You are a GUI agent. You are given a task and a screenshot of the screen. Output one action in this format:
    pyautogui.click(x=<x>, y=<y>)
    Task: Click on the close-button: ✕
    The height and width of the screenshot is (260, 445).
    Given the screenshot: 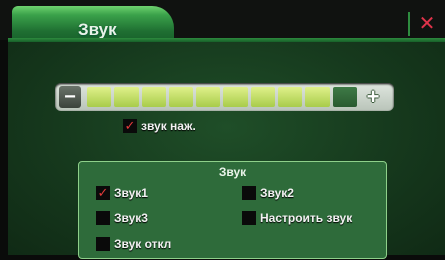 What is the action you would take?
    pyautogui.click(x=427, y=23)
    